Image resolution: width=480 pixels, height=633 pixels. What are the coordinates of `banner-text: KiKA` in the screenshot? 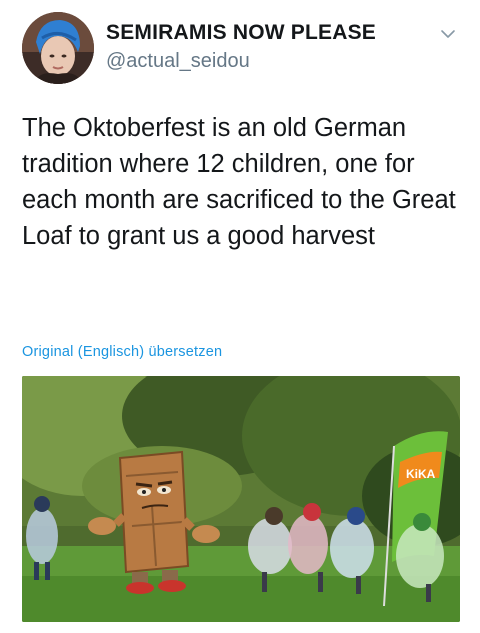 It's located at (421, 474).